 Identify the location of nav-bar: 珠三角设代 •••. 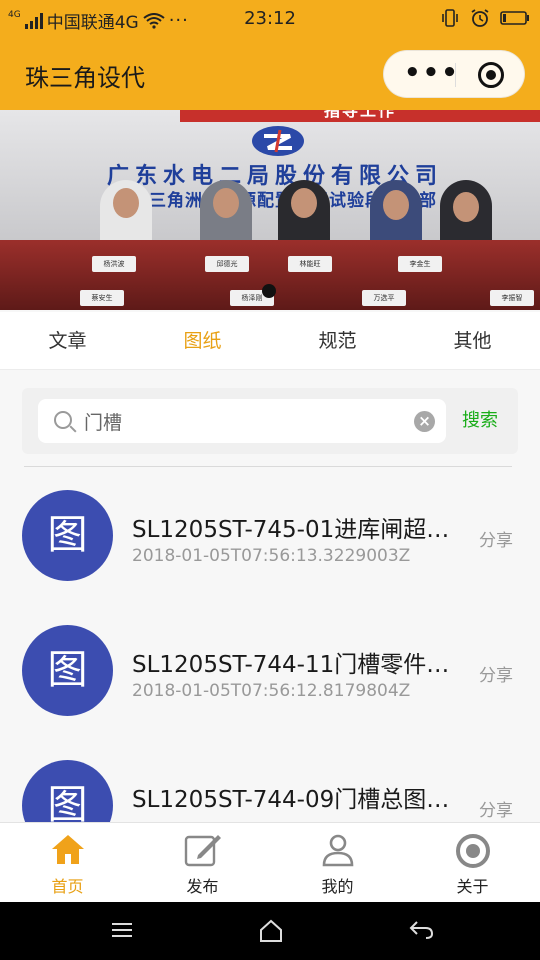
(270, 74).